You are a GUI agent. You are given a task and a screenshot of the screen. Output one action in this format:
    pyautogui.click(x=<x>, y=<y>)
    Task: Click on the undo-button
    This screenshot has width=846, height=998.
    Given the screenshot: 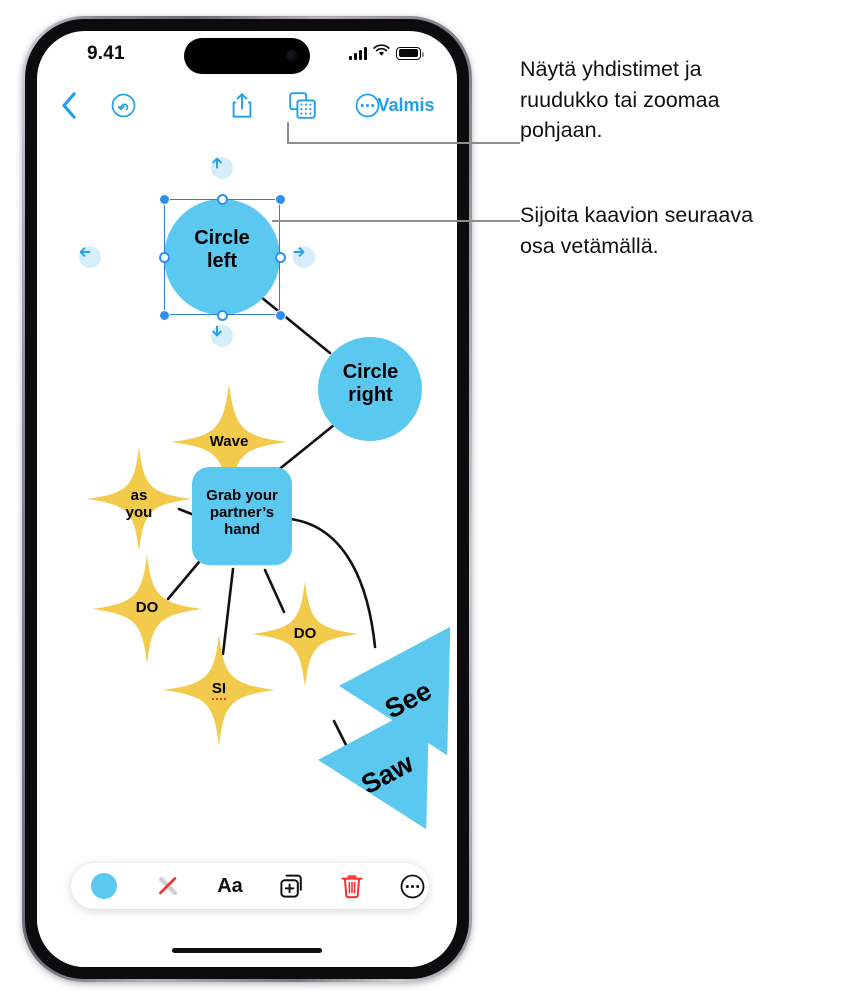 What is the action you would take?
    pyautogui.click(x=123, y=105)
    